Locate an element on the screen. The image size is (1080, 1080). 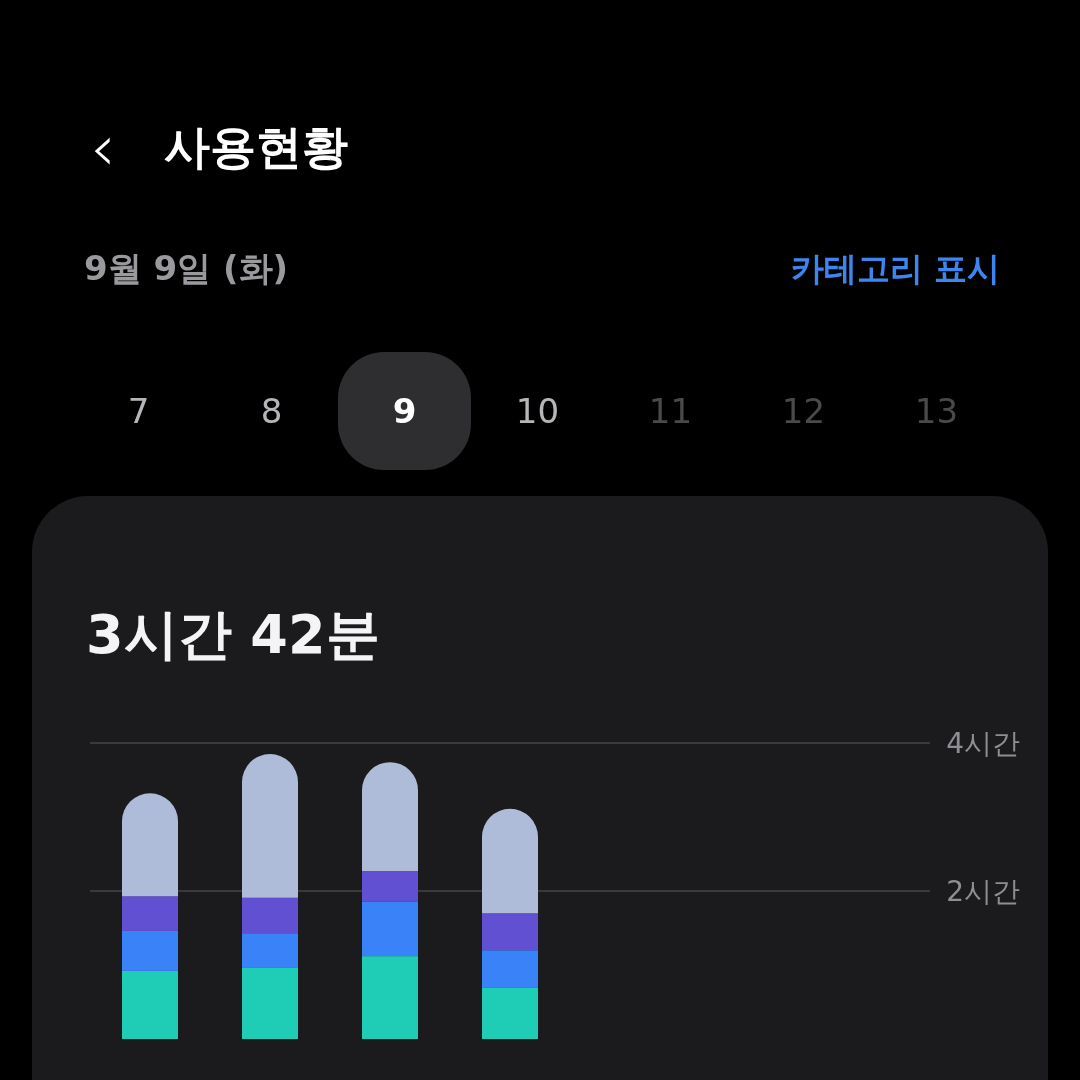
day-tab: 8 is located at coordinates (271, 411).